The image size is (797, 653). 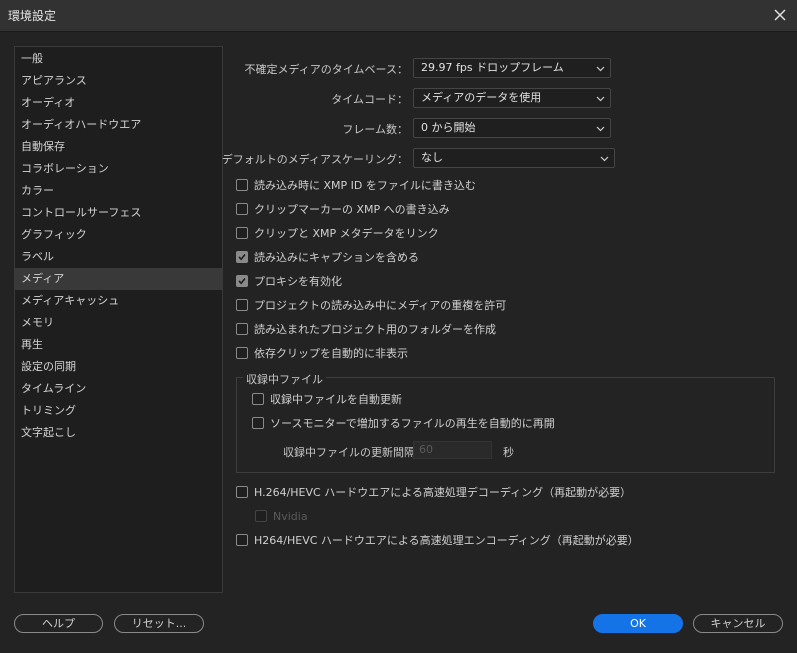 I want to click on title-bar: 環境設定, so click(x=398, y=16).